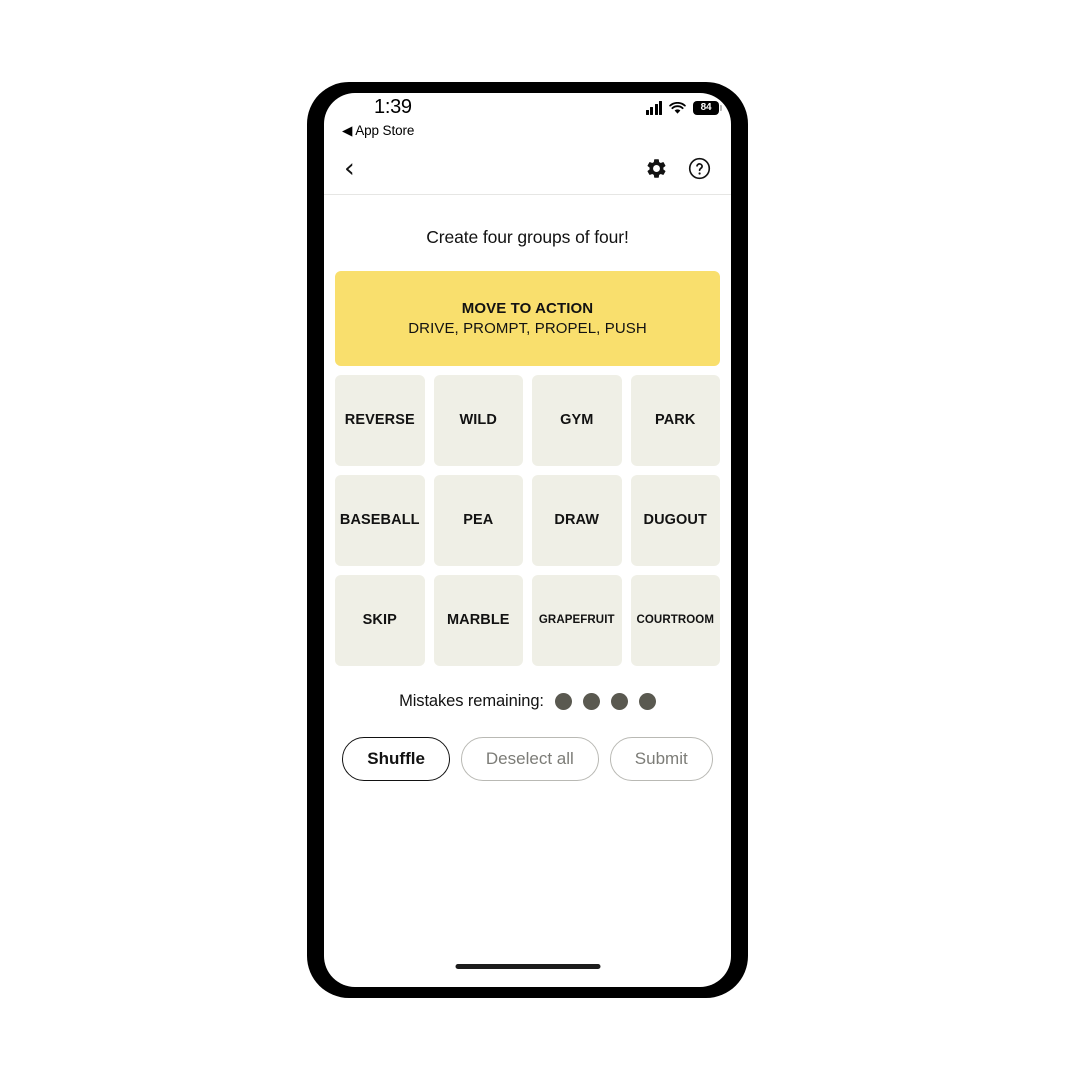  I want to click on word-tile-label: GRAPEFRUIT, so click(576, 620).